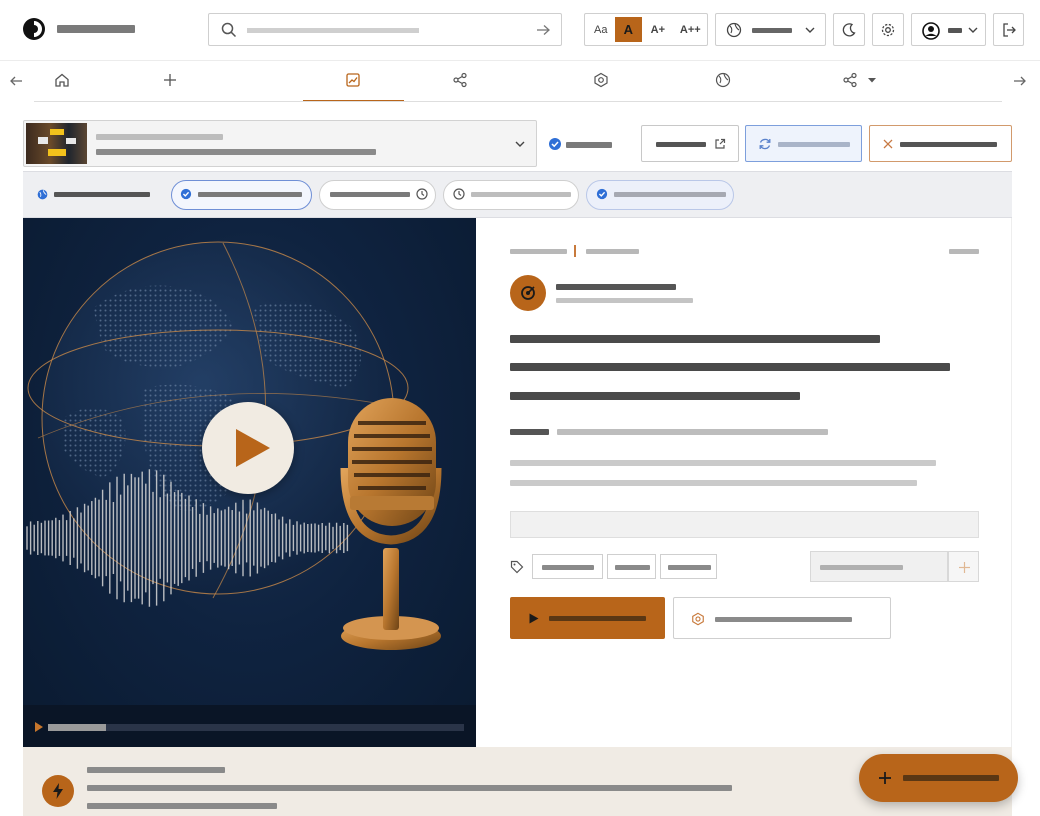 The width and height of the screenshot is (1040, 816). What do you see at coordinates (744, 524) in the screenshot?
I see `notes-input` at bounding box center [744, 524].